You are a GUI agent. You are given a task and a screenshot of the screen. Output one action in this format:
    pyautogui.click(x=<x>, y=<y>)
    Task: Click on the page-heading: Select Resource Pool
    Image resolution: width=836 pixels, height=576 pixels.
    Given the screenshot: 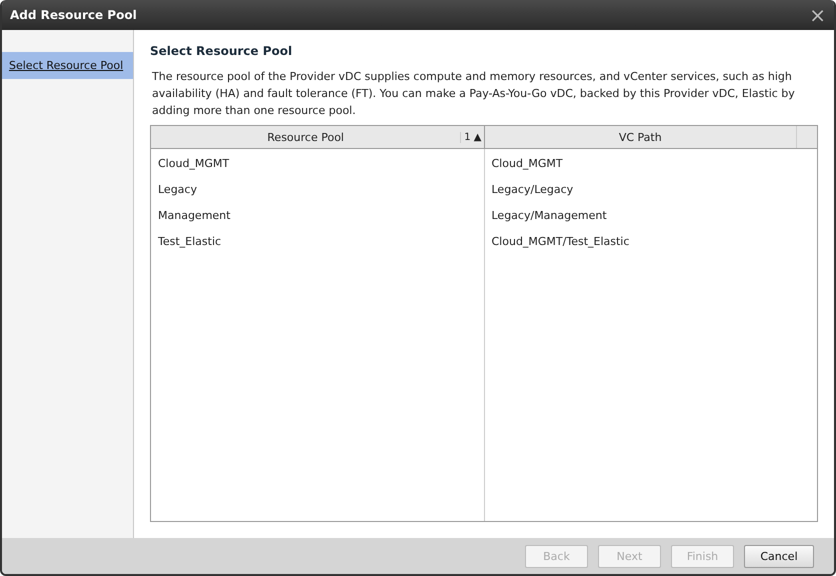 What is the action you would take?
    pyautogui.click(x=222, y=51)
    